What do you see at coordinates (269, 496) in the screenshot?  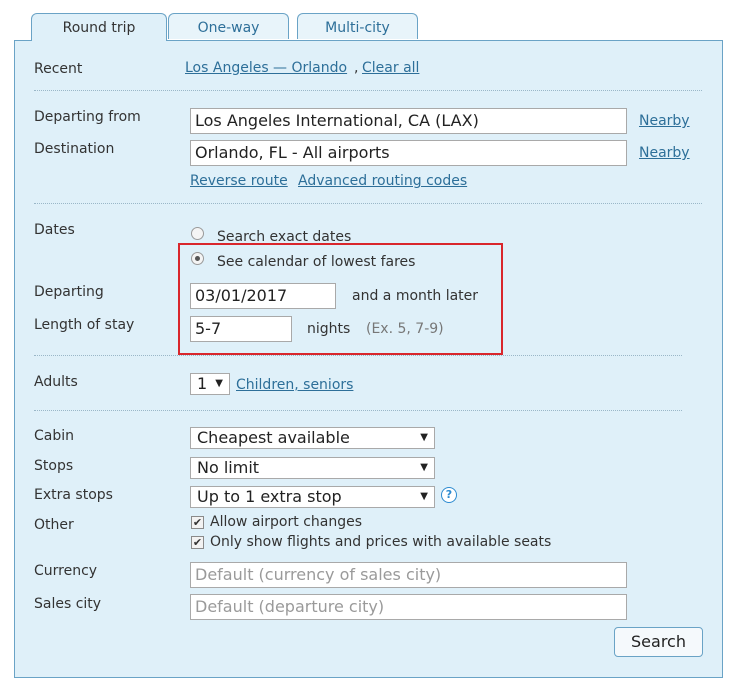 I see `extra-stops-value: Up to 1 extra stop` at bounding box center [269, 496].